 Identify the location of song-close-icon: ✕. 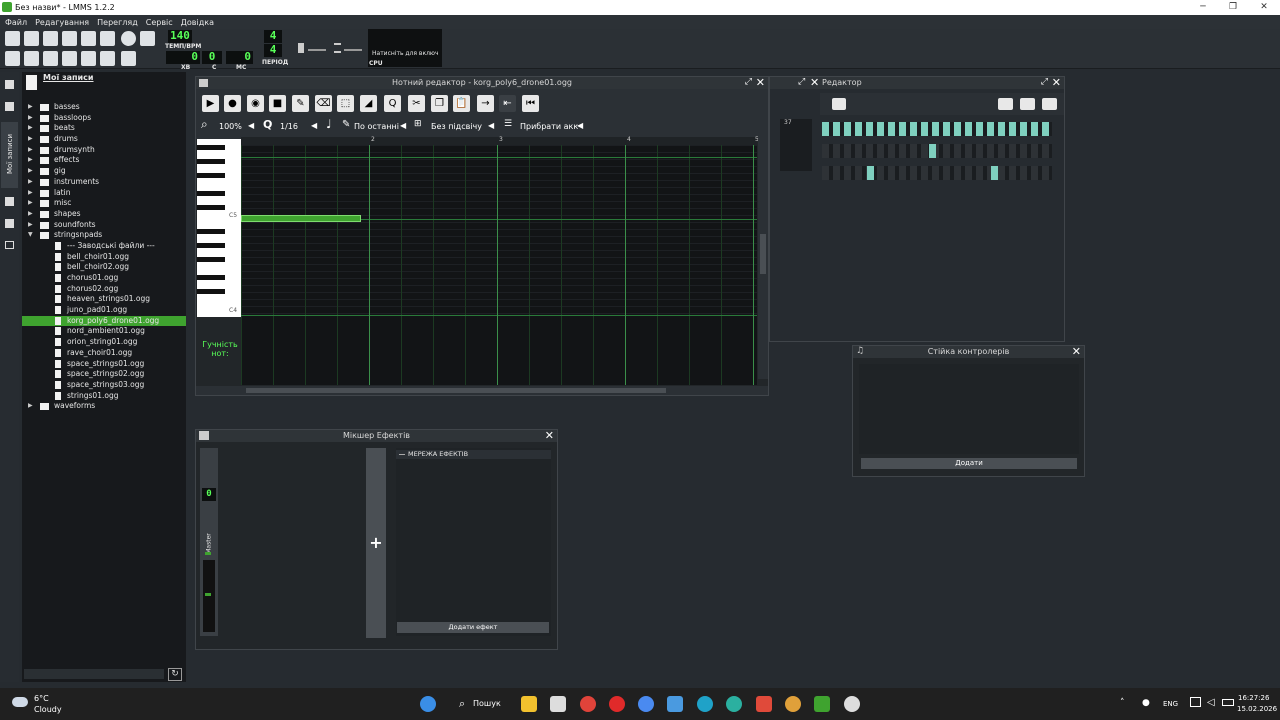
(814, 82).